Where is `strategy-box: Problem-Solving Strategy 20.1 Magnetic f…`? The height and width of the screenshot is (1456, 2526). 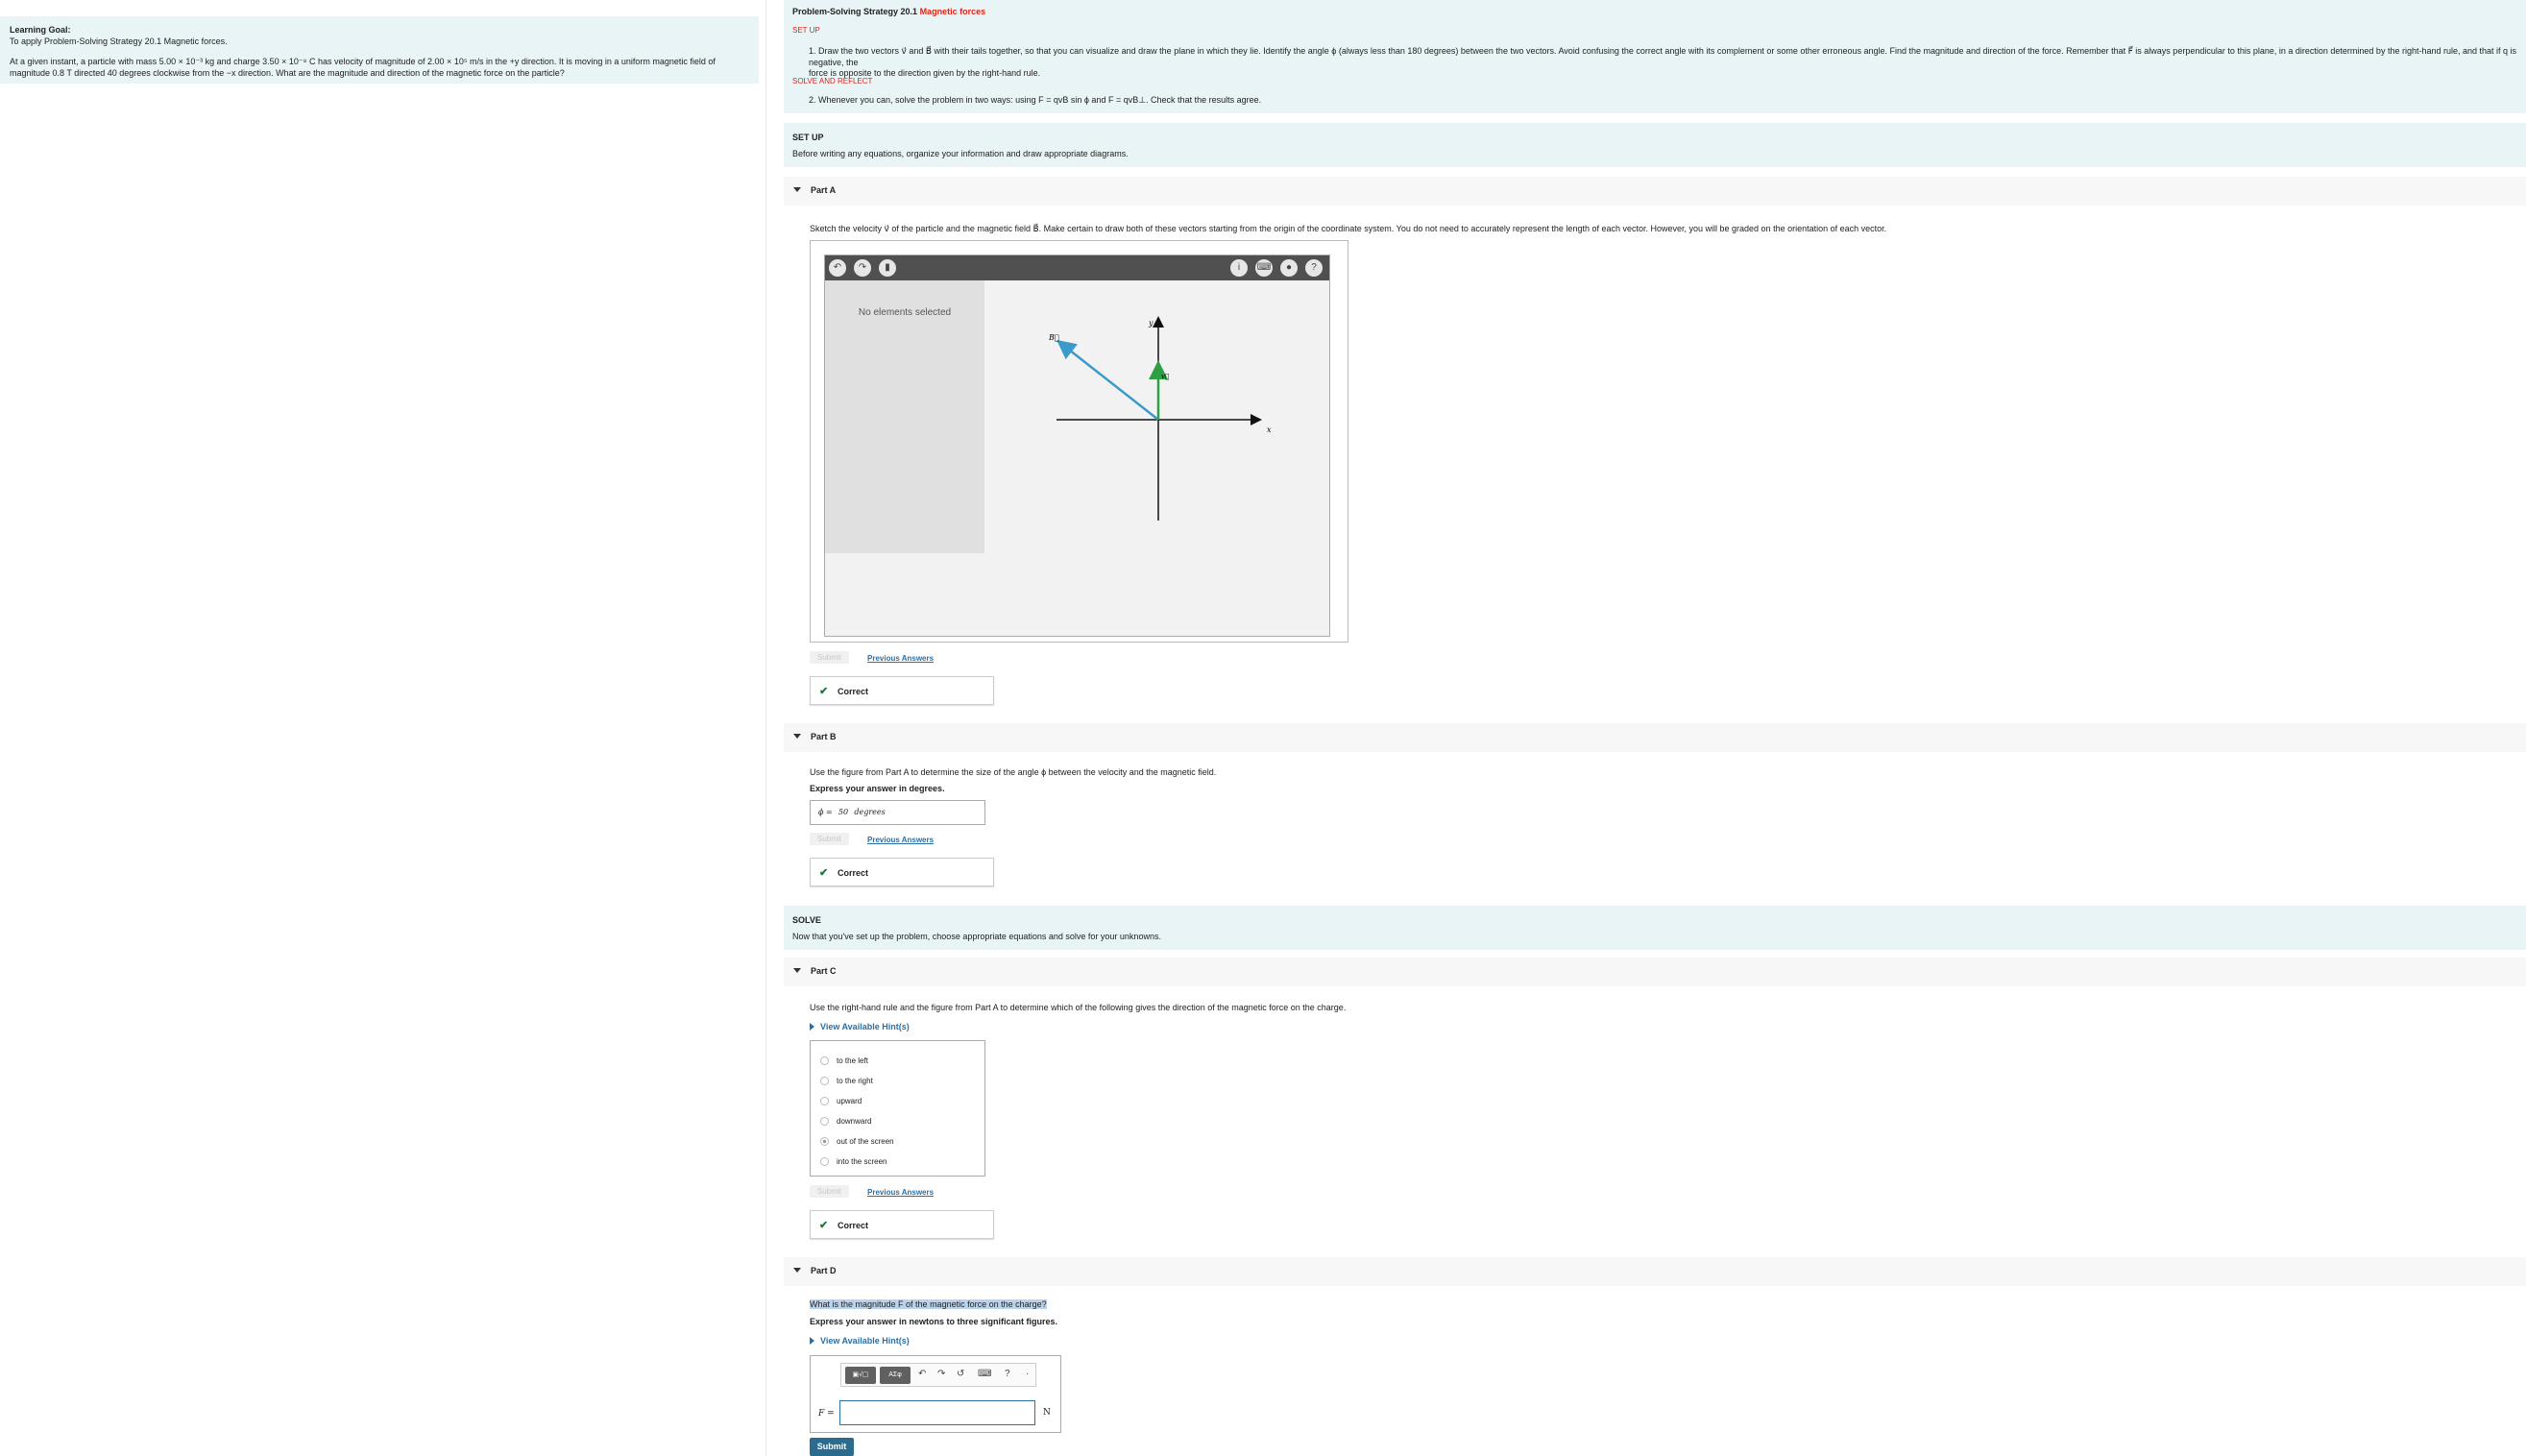
strategy-box: Problem-Solving Strategy 20.1 Magnetic f… is located at coordinates (1655, 57).